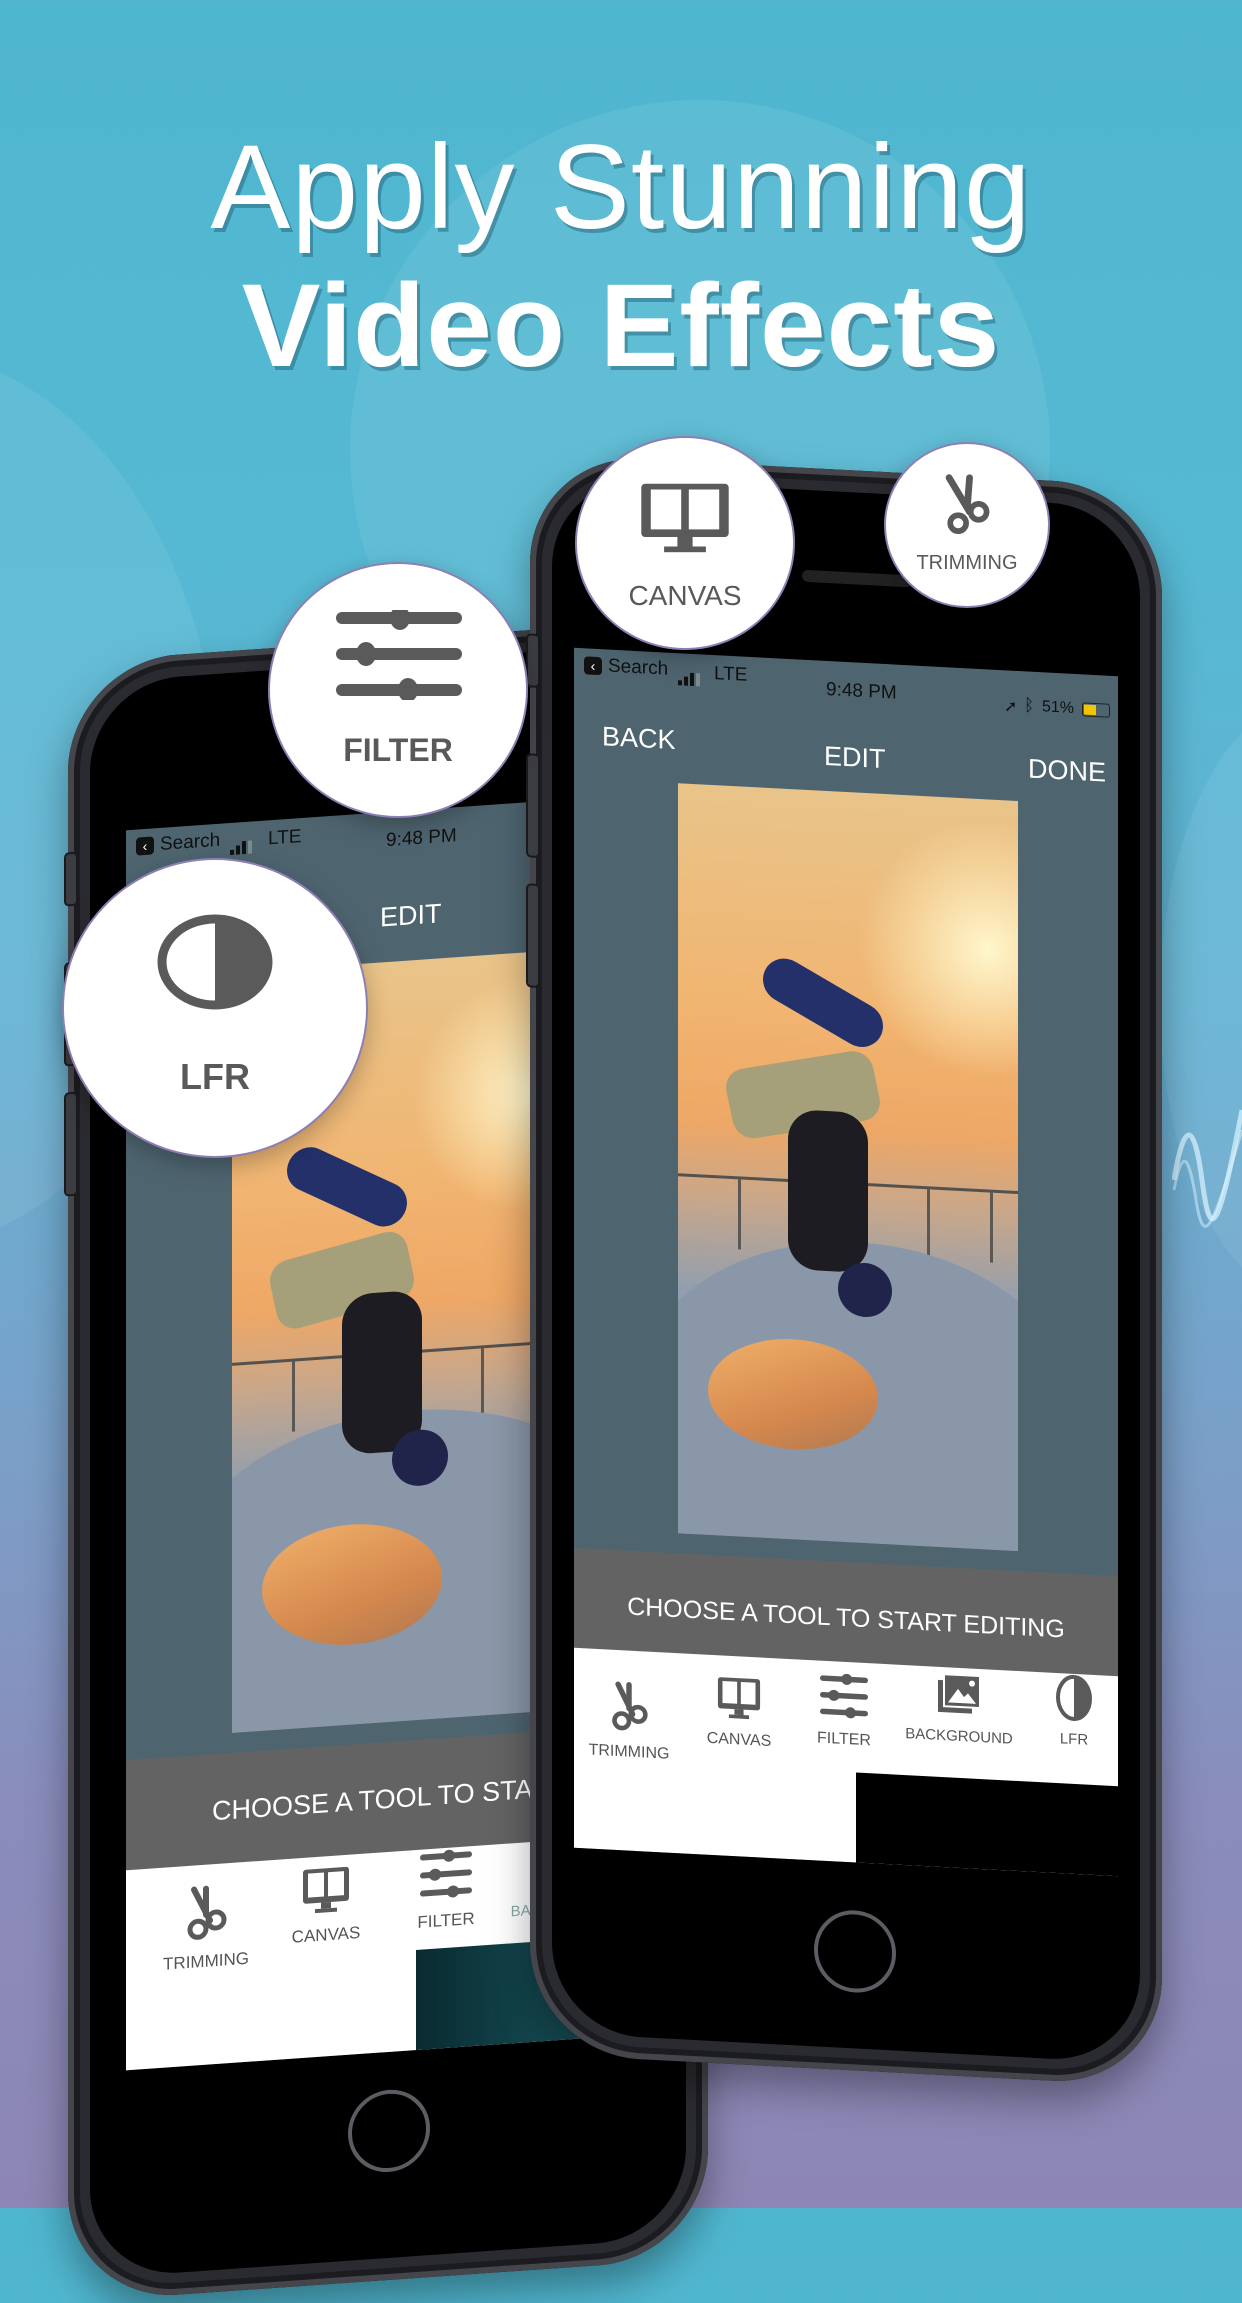 The width and height of the screenshot is (1242, 2303). I want to click on skateboard, so click(347, 1187).